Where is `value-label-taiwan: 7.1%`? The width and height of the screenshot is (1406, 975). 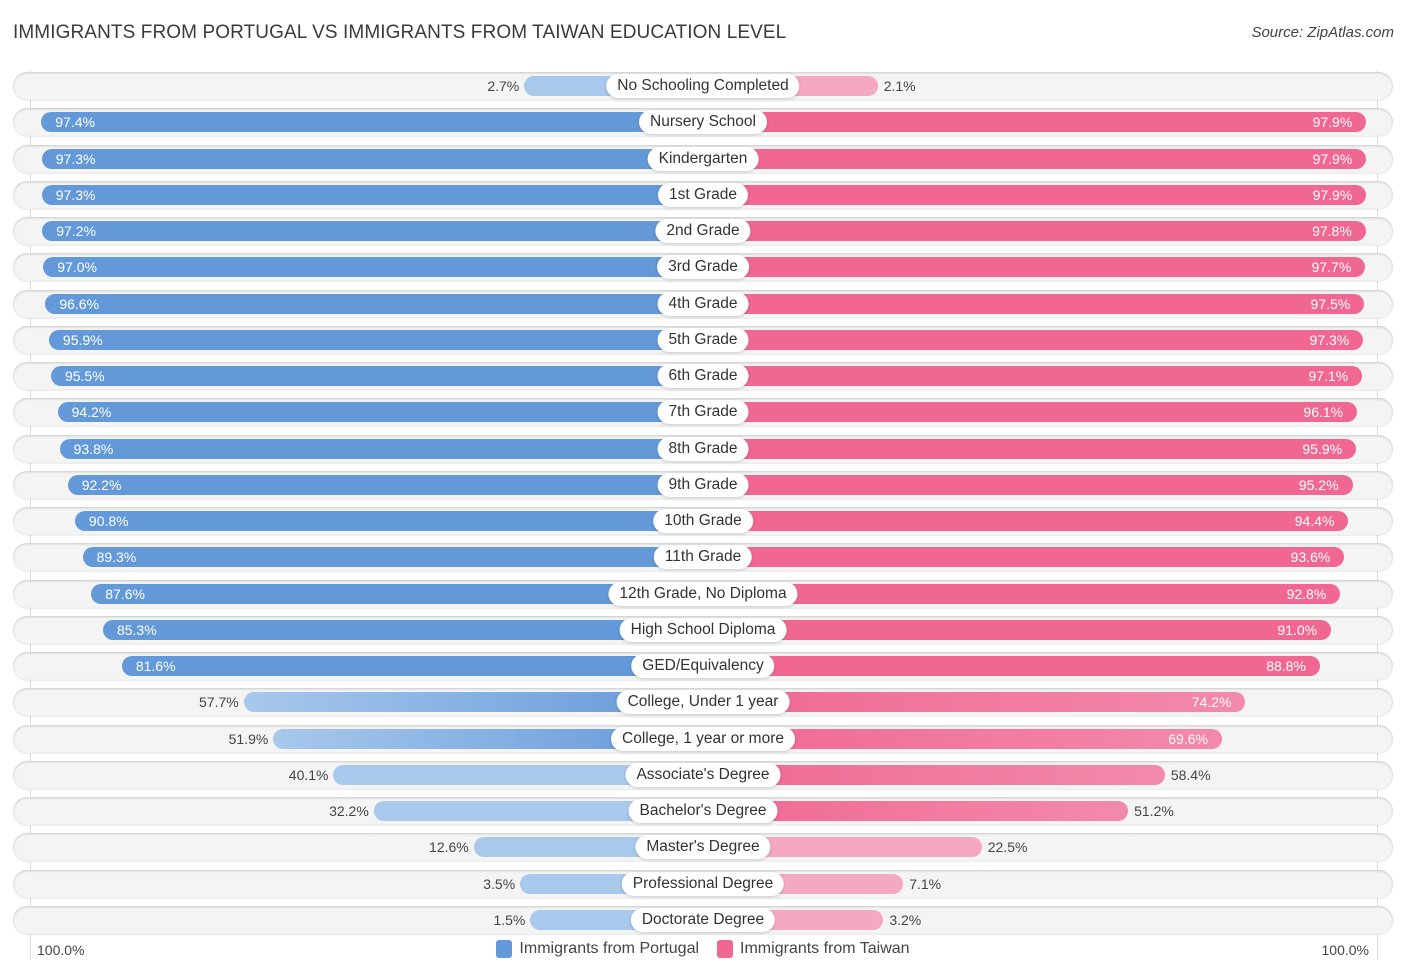
value-label-taiwan: 7.1% is located at coordinates (925, 883).